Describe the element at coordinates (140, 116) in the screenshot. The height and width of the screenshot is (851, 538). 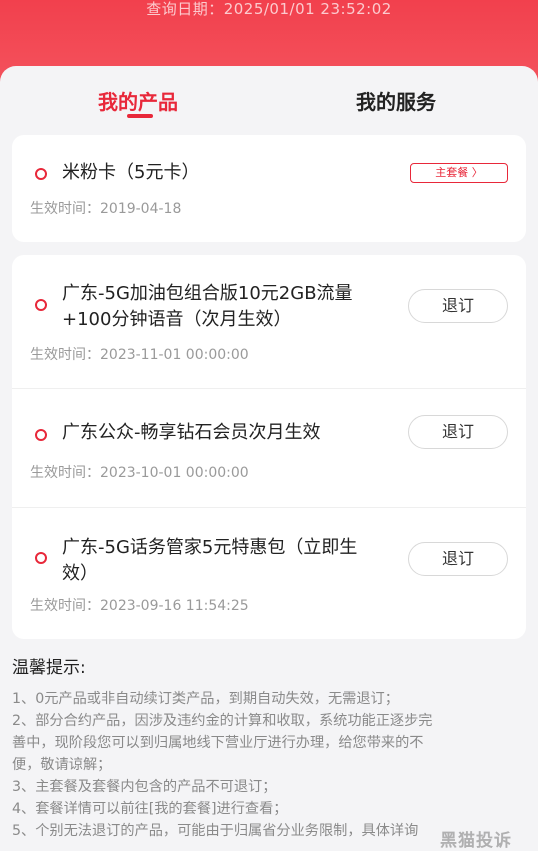
I see `active-tab-indicator` at that location.